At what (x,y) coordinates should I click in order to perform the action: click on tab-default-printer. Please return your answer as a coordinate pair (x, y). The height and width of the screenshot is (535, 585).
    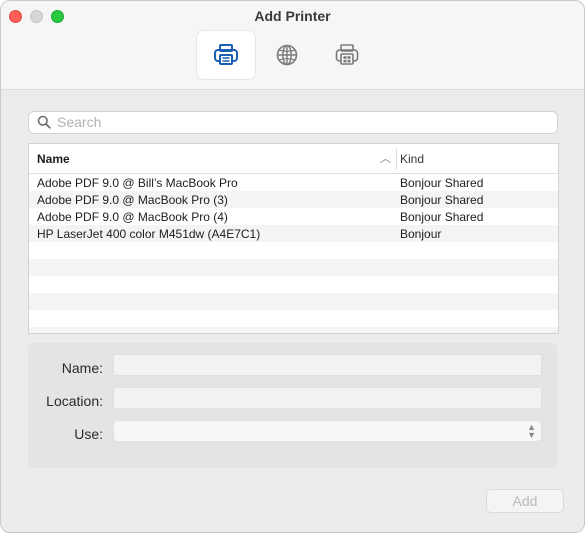
    Looking at the image, I should click on (226, 55).